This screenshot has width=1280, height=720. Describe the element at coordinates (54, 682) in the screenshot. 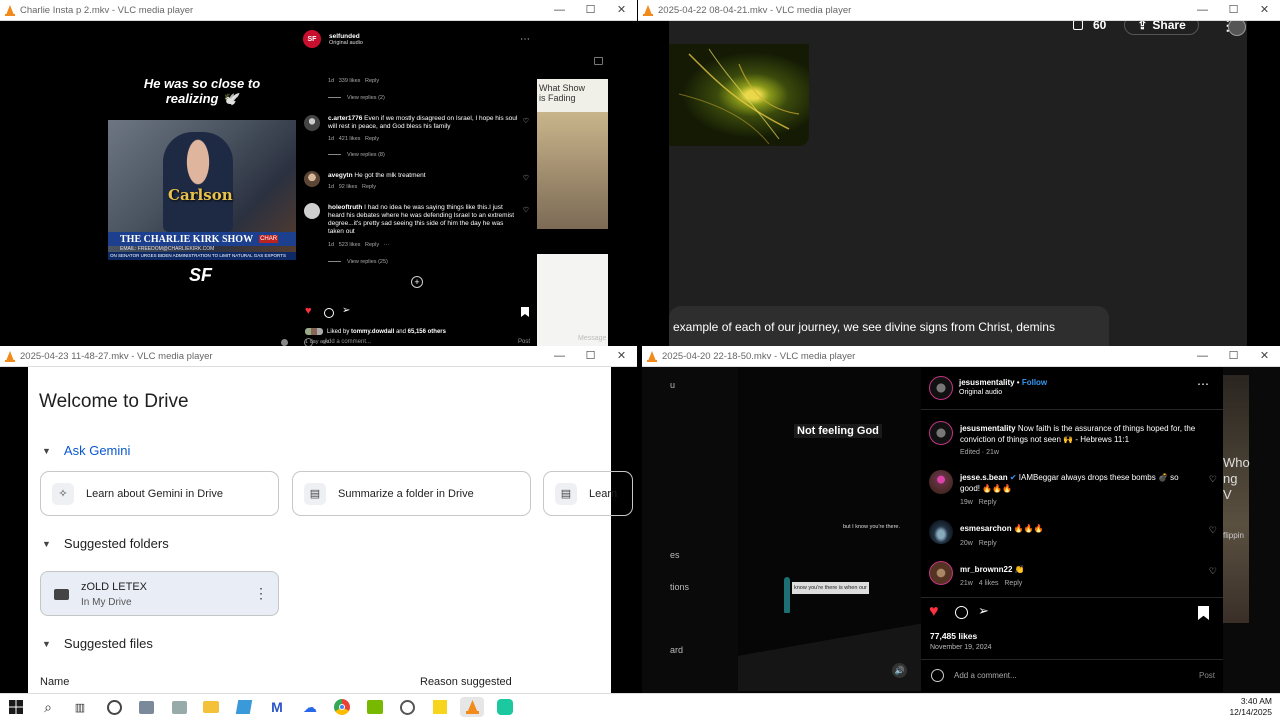

I see `col-name-header: Name` at that location.